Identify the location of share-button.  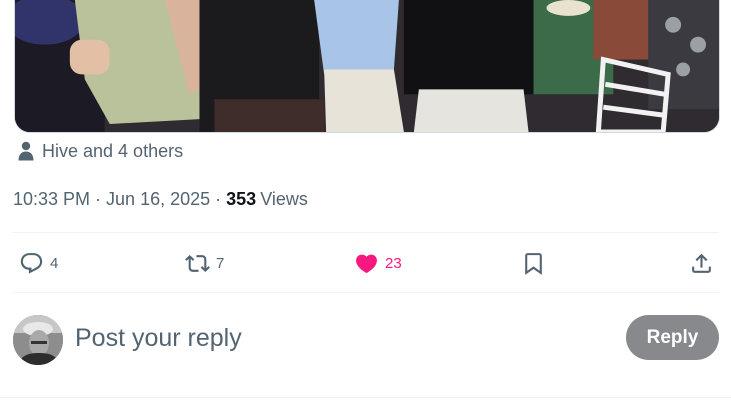
(701, 263).